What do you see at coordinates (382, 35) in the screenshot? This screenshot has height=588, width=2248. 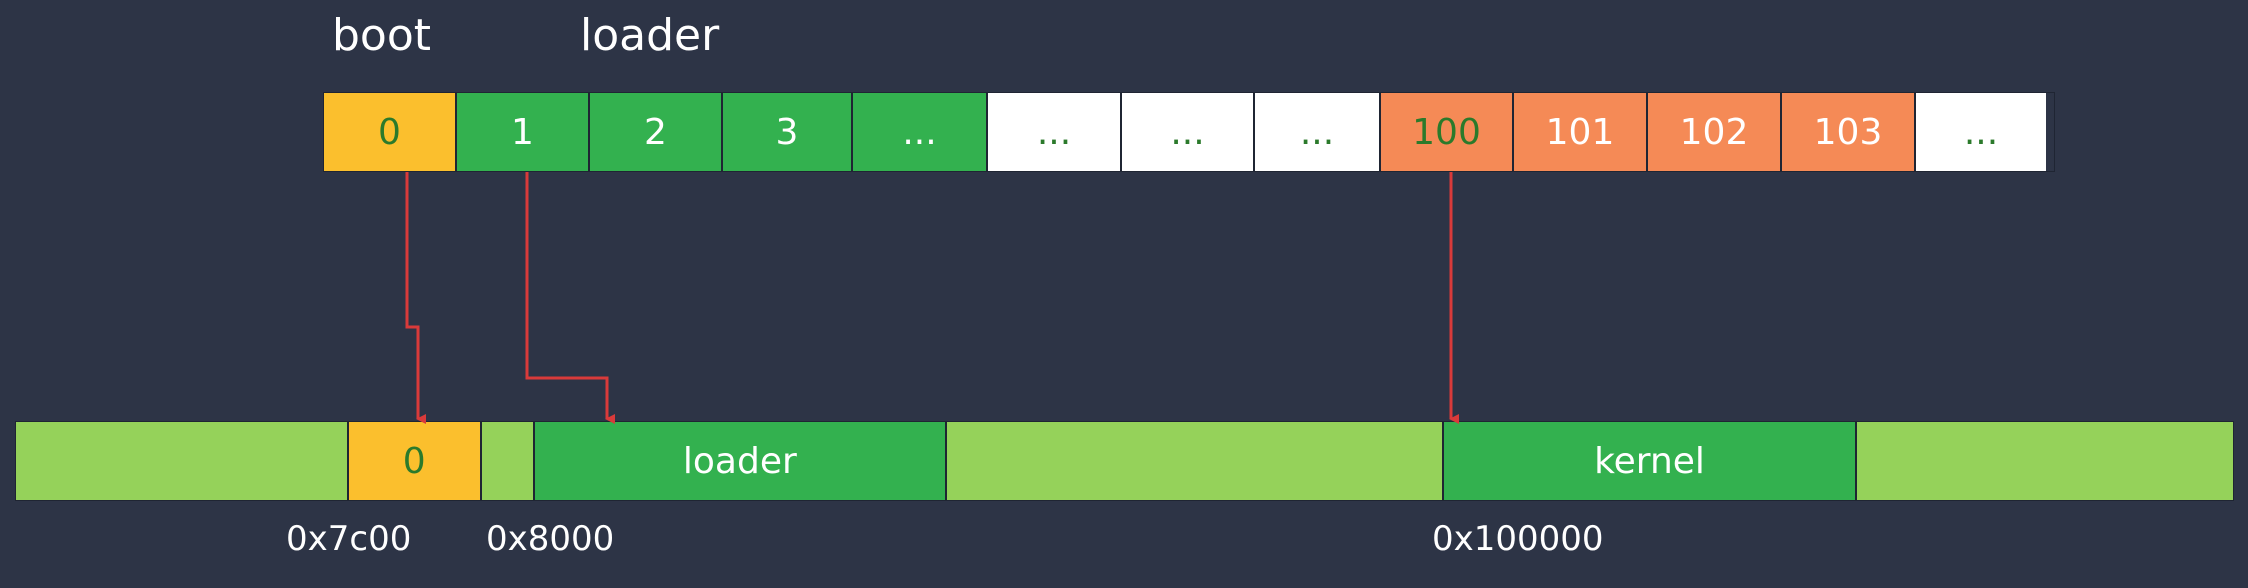 I see `label-boot: boot` at bounding box center [382, 35].